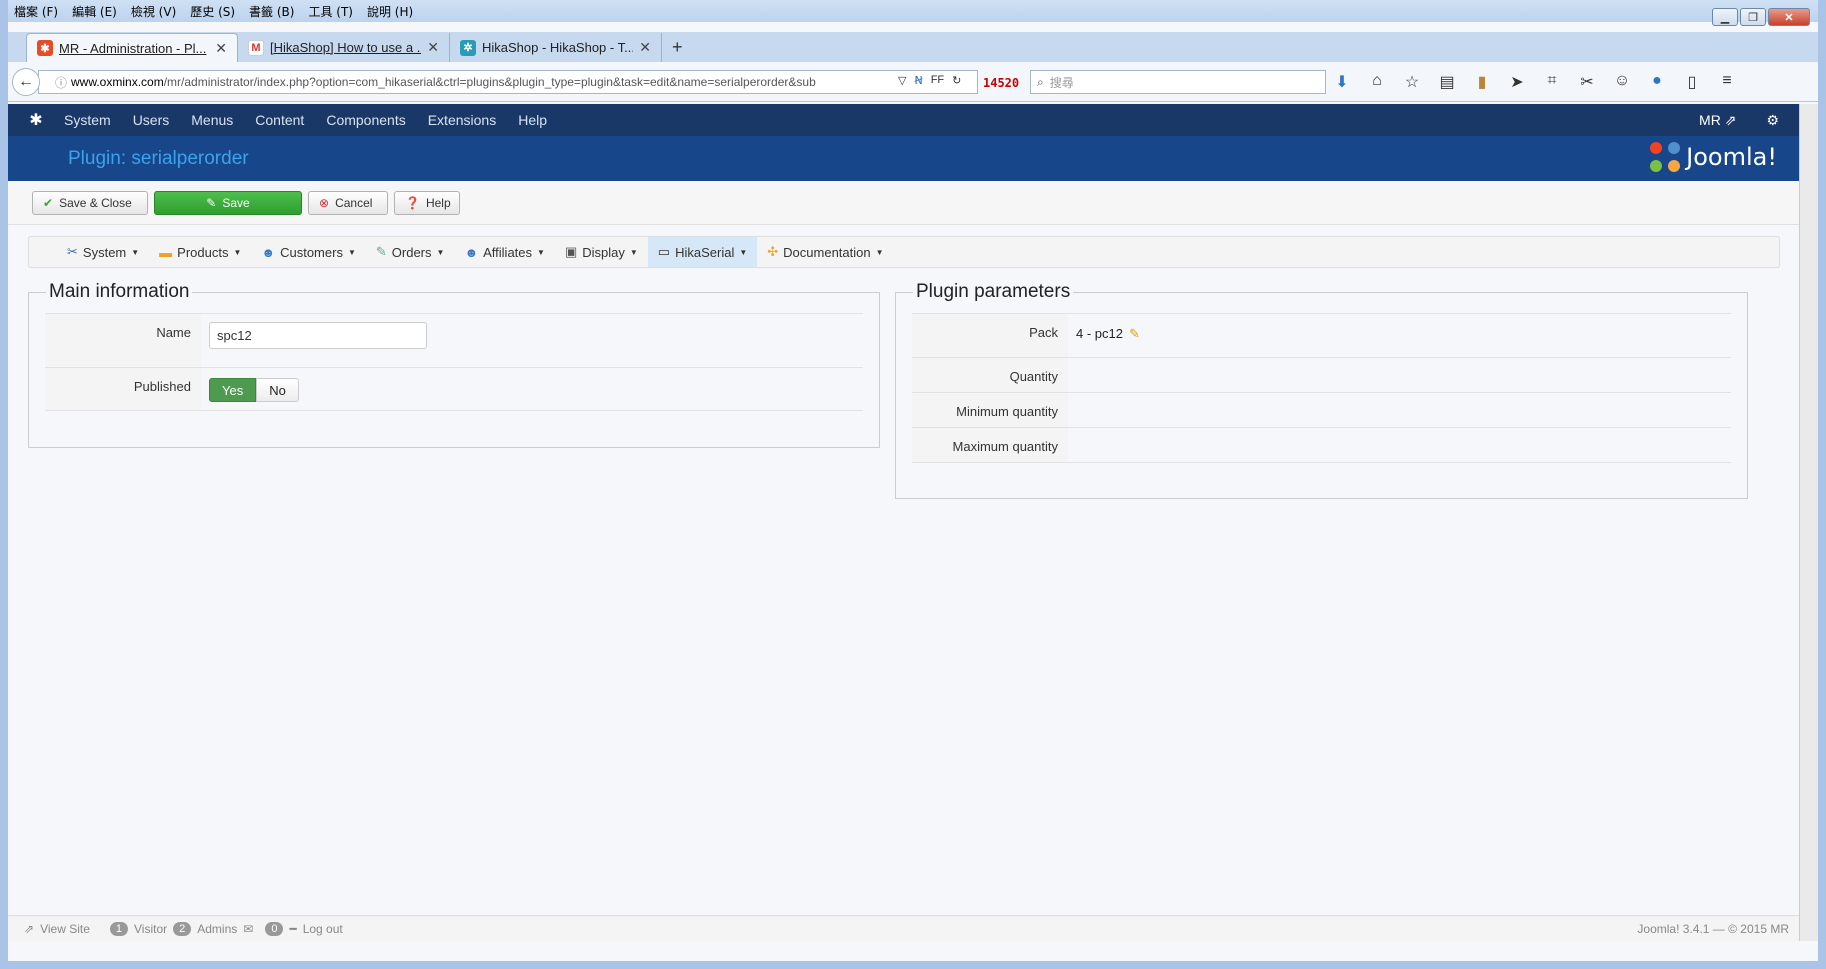 The height and width of the screenshot is (969, 1826). What do you see at coordinates (65, 929) in the screenshot?
I see `view-site-link: View Site` at bounding box center [65, 929].